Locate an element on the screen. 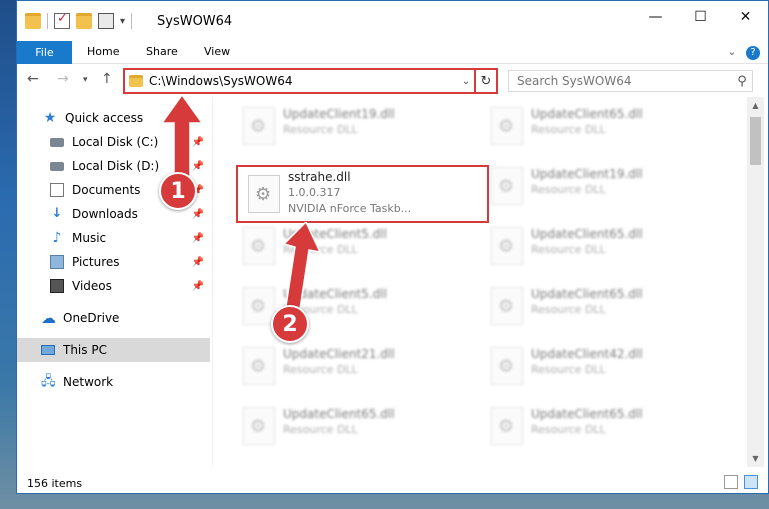  tab-share: Share is located at coordinates (162, 51).